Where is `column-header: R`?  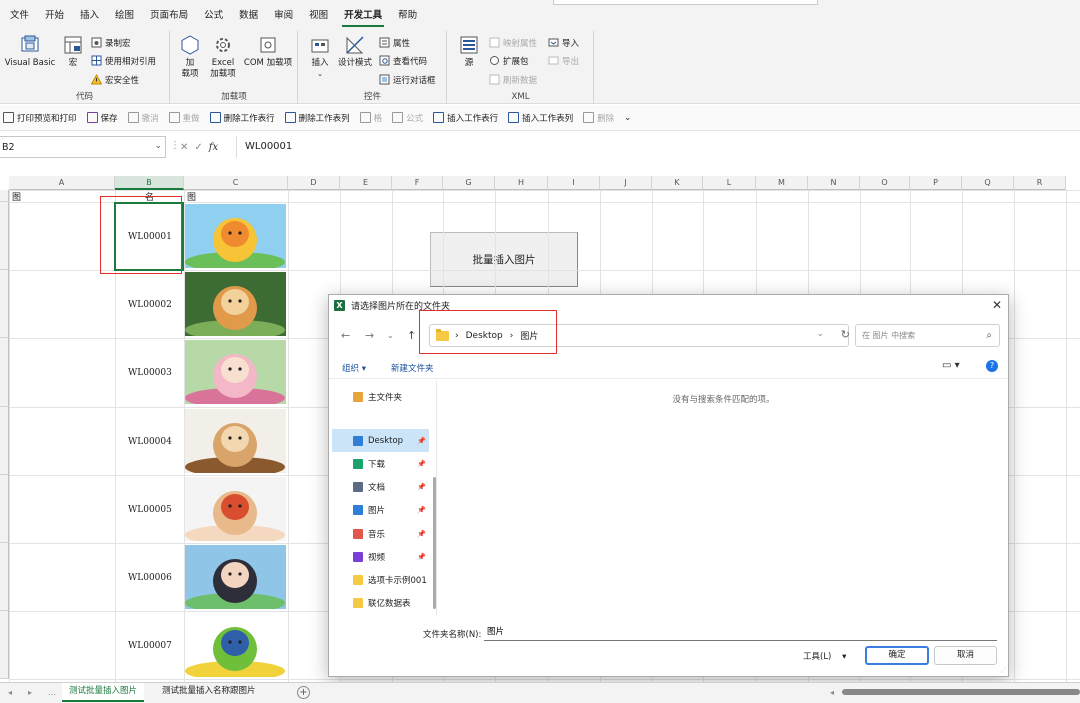
column-header: R is located at coordinates (1040, 183).